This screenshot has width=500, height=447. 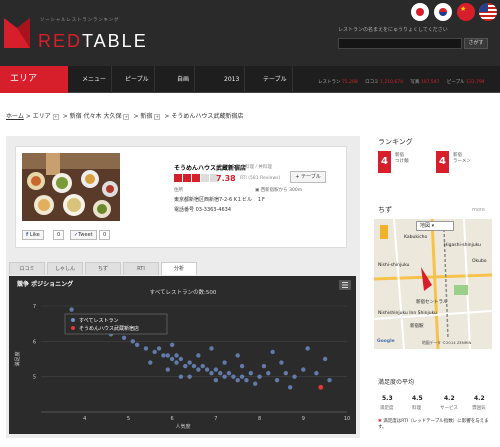 What do you see at coordinates (447, 342) in the screenshot?
I see `map-credit: 地図データ ©2014 ZENRIN` at bounding box center [447, 342].